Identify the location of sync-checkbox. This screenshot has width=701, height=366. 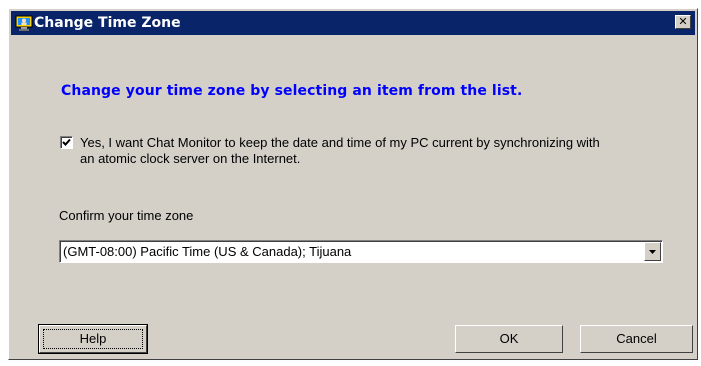
(66, 142).